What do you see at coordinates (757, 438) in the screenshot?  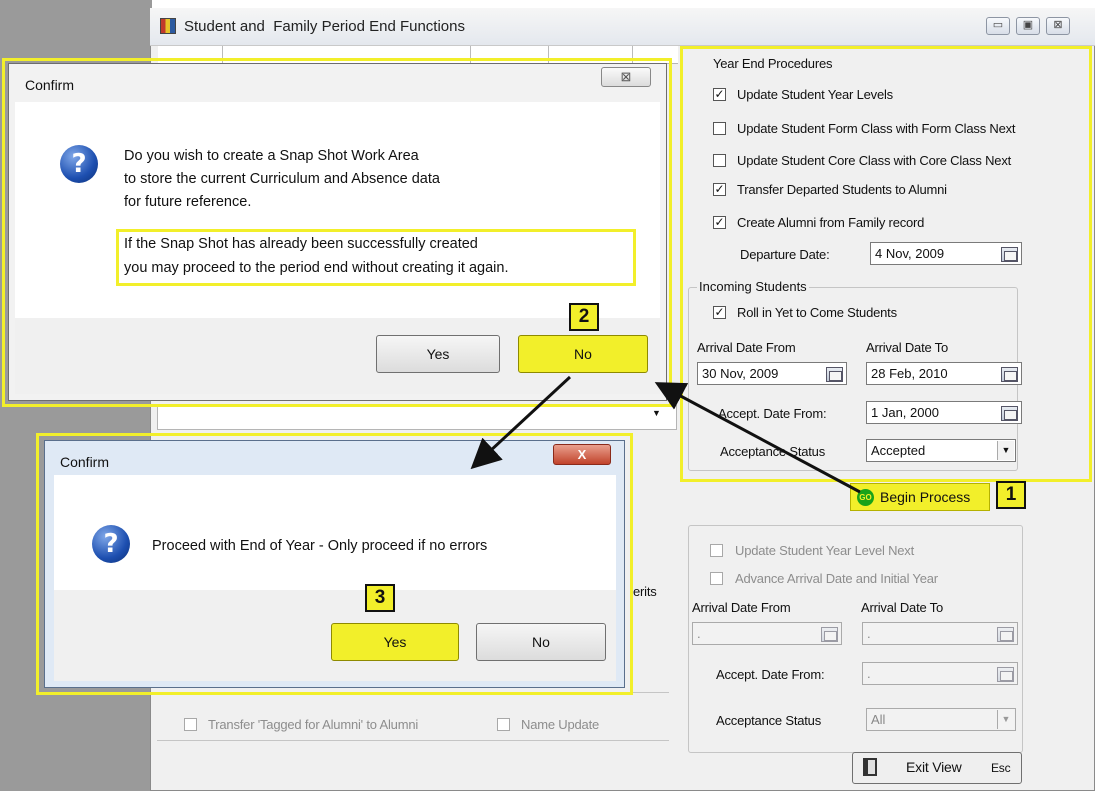 I see `arrow-begin-to-dialog1` at bounding box center [757, 438].